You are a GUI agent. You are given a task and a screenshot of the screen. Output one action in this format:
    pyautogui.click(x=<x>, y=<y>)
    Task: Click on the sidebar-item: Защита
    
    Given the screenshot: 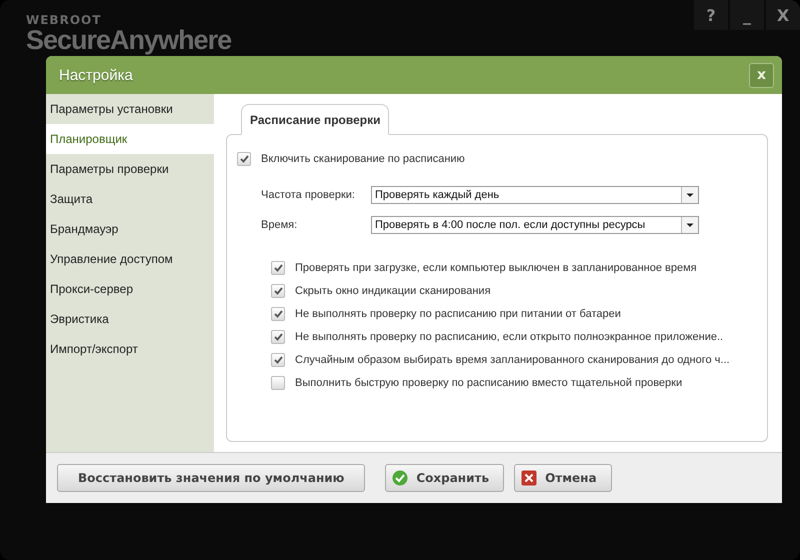 What is the action you would take?
    pyautogui.click(x=130, y=199)
    